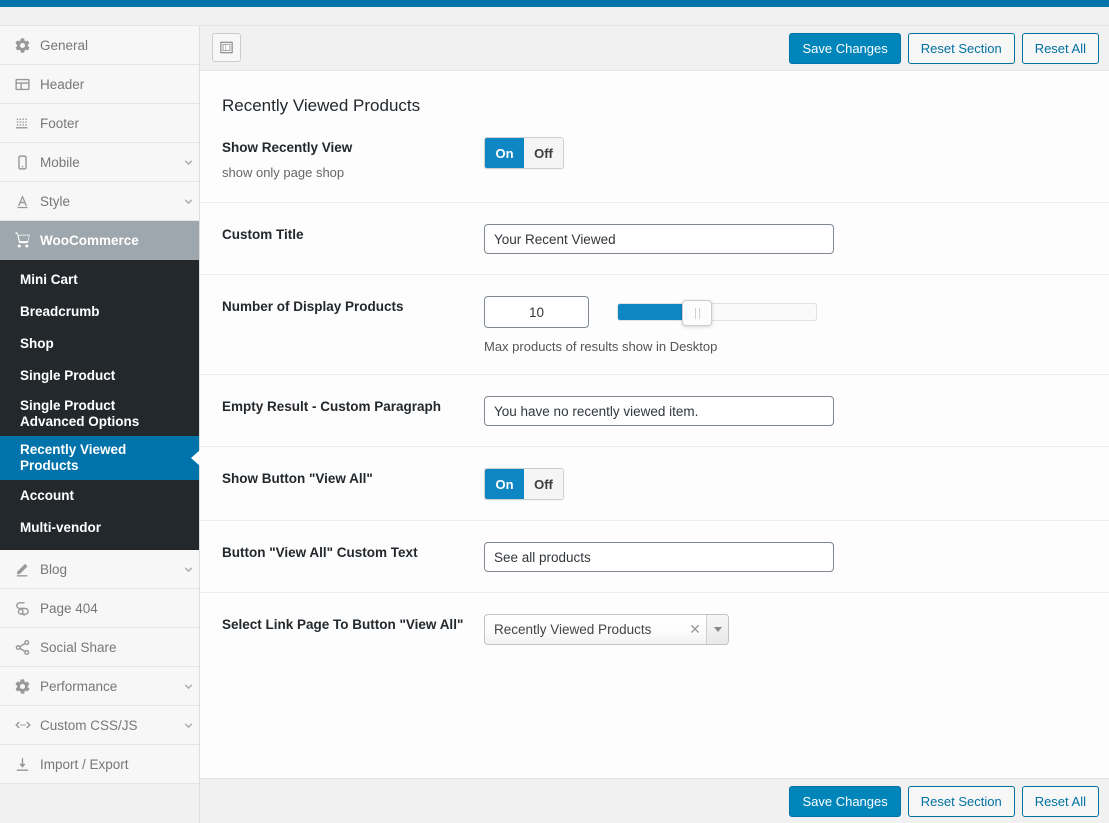  What do you see at coordinates (99, 496) in the screenshot?
I see `submenu-item-account: Account` at bounding box center [99, 496].